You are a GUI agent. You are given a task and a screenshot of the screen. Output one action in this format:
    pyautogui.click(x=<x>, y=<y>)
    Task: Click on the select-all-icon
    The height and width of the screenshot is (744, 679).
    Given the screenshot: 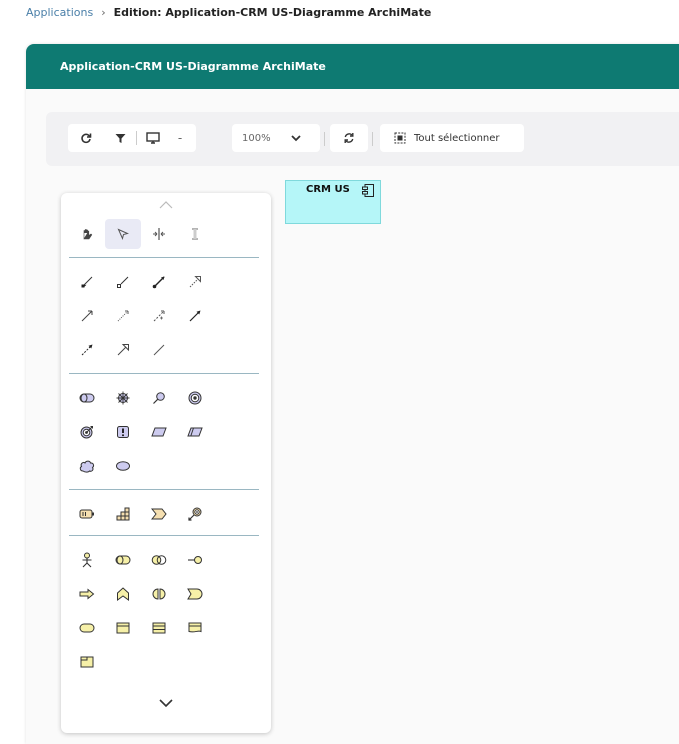 What is the action you would take?
    pyautogui.click(x=400, y=138)
    